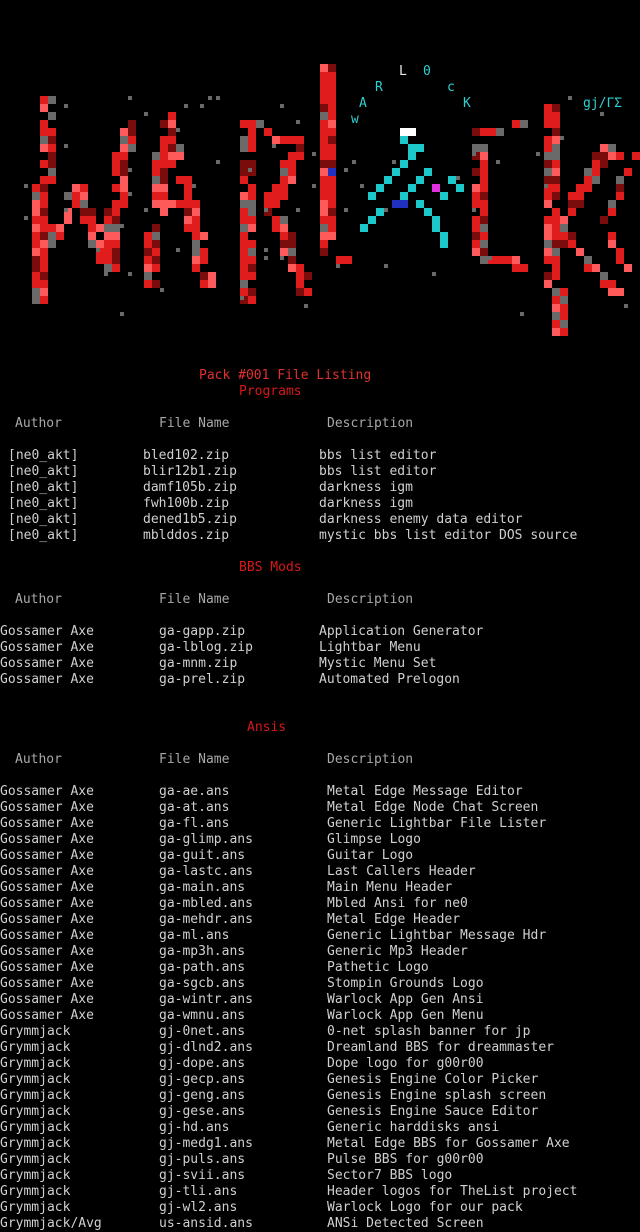 This screenshot has width=640, height=1232. Describe the element at coordinates (202, 1175) in the screenshot. I see `file-name-cell: gj-svii.ans` at that location.